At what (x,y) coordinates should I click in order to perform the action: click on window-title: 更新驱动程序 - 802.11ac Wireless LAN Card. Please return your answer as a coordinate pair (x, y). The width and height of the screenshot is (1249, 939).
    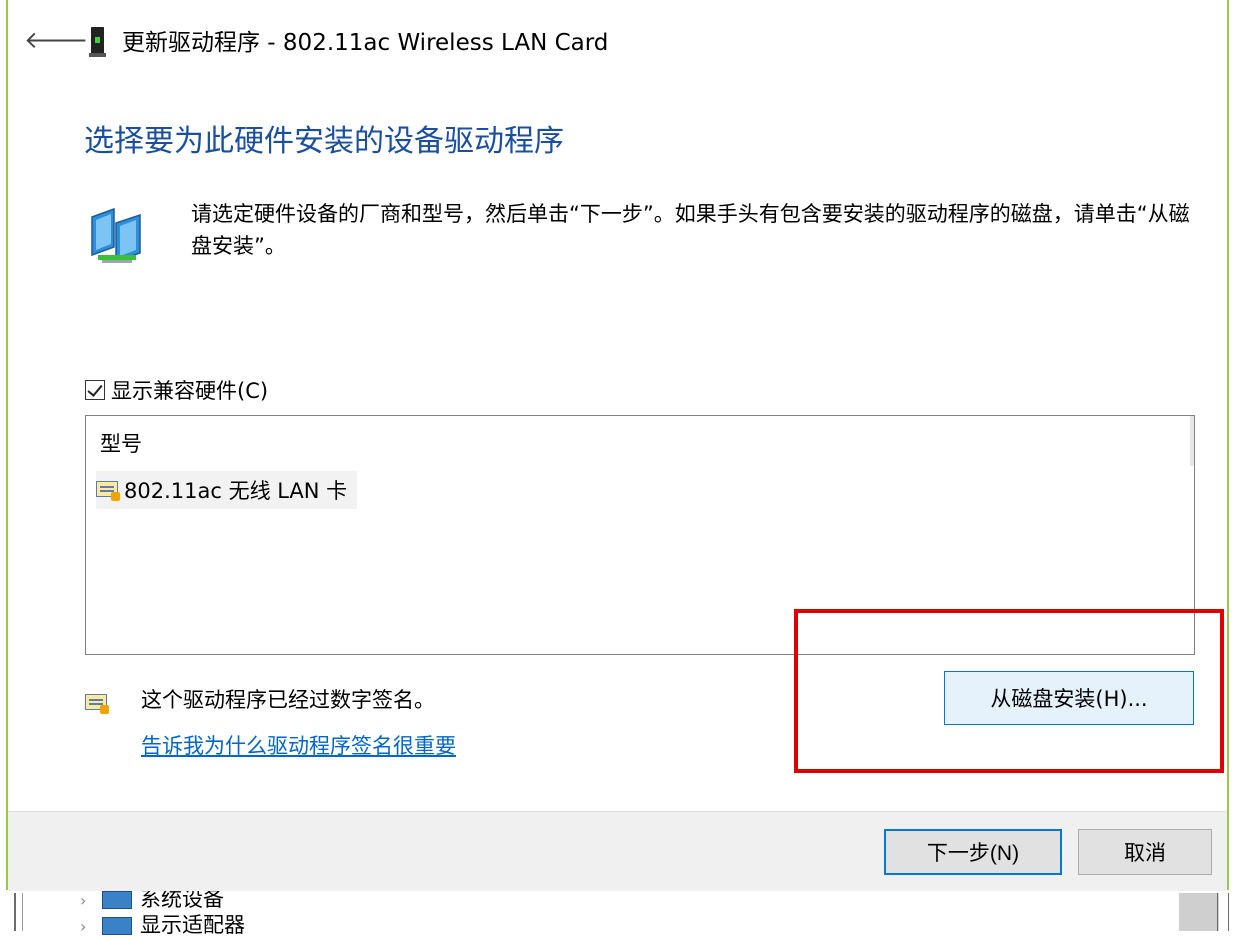
    Looking at the image, I should click on (365, 43).